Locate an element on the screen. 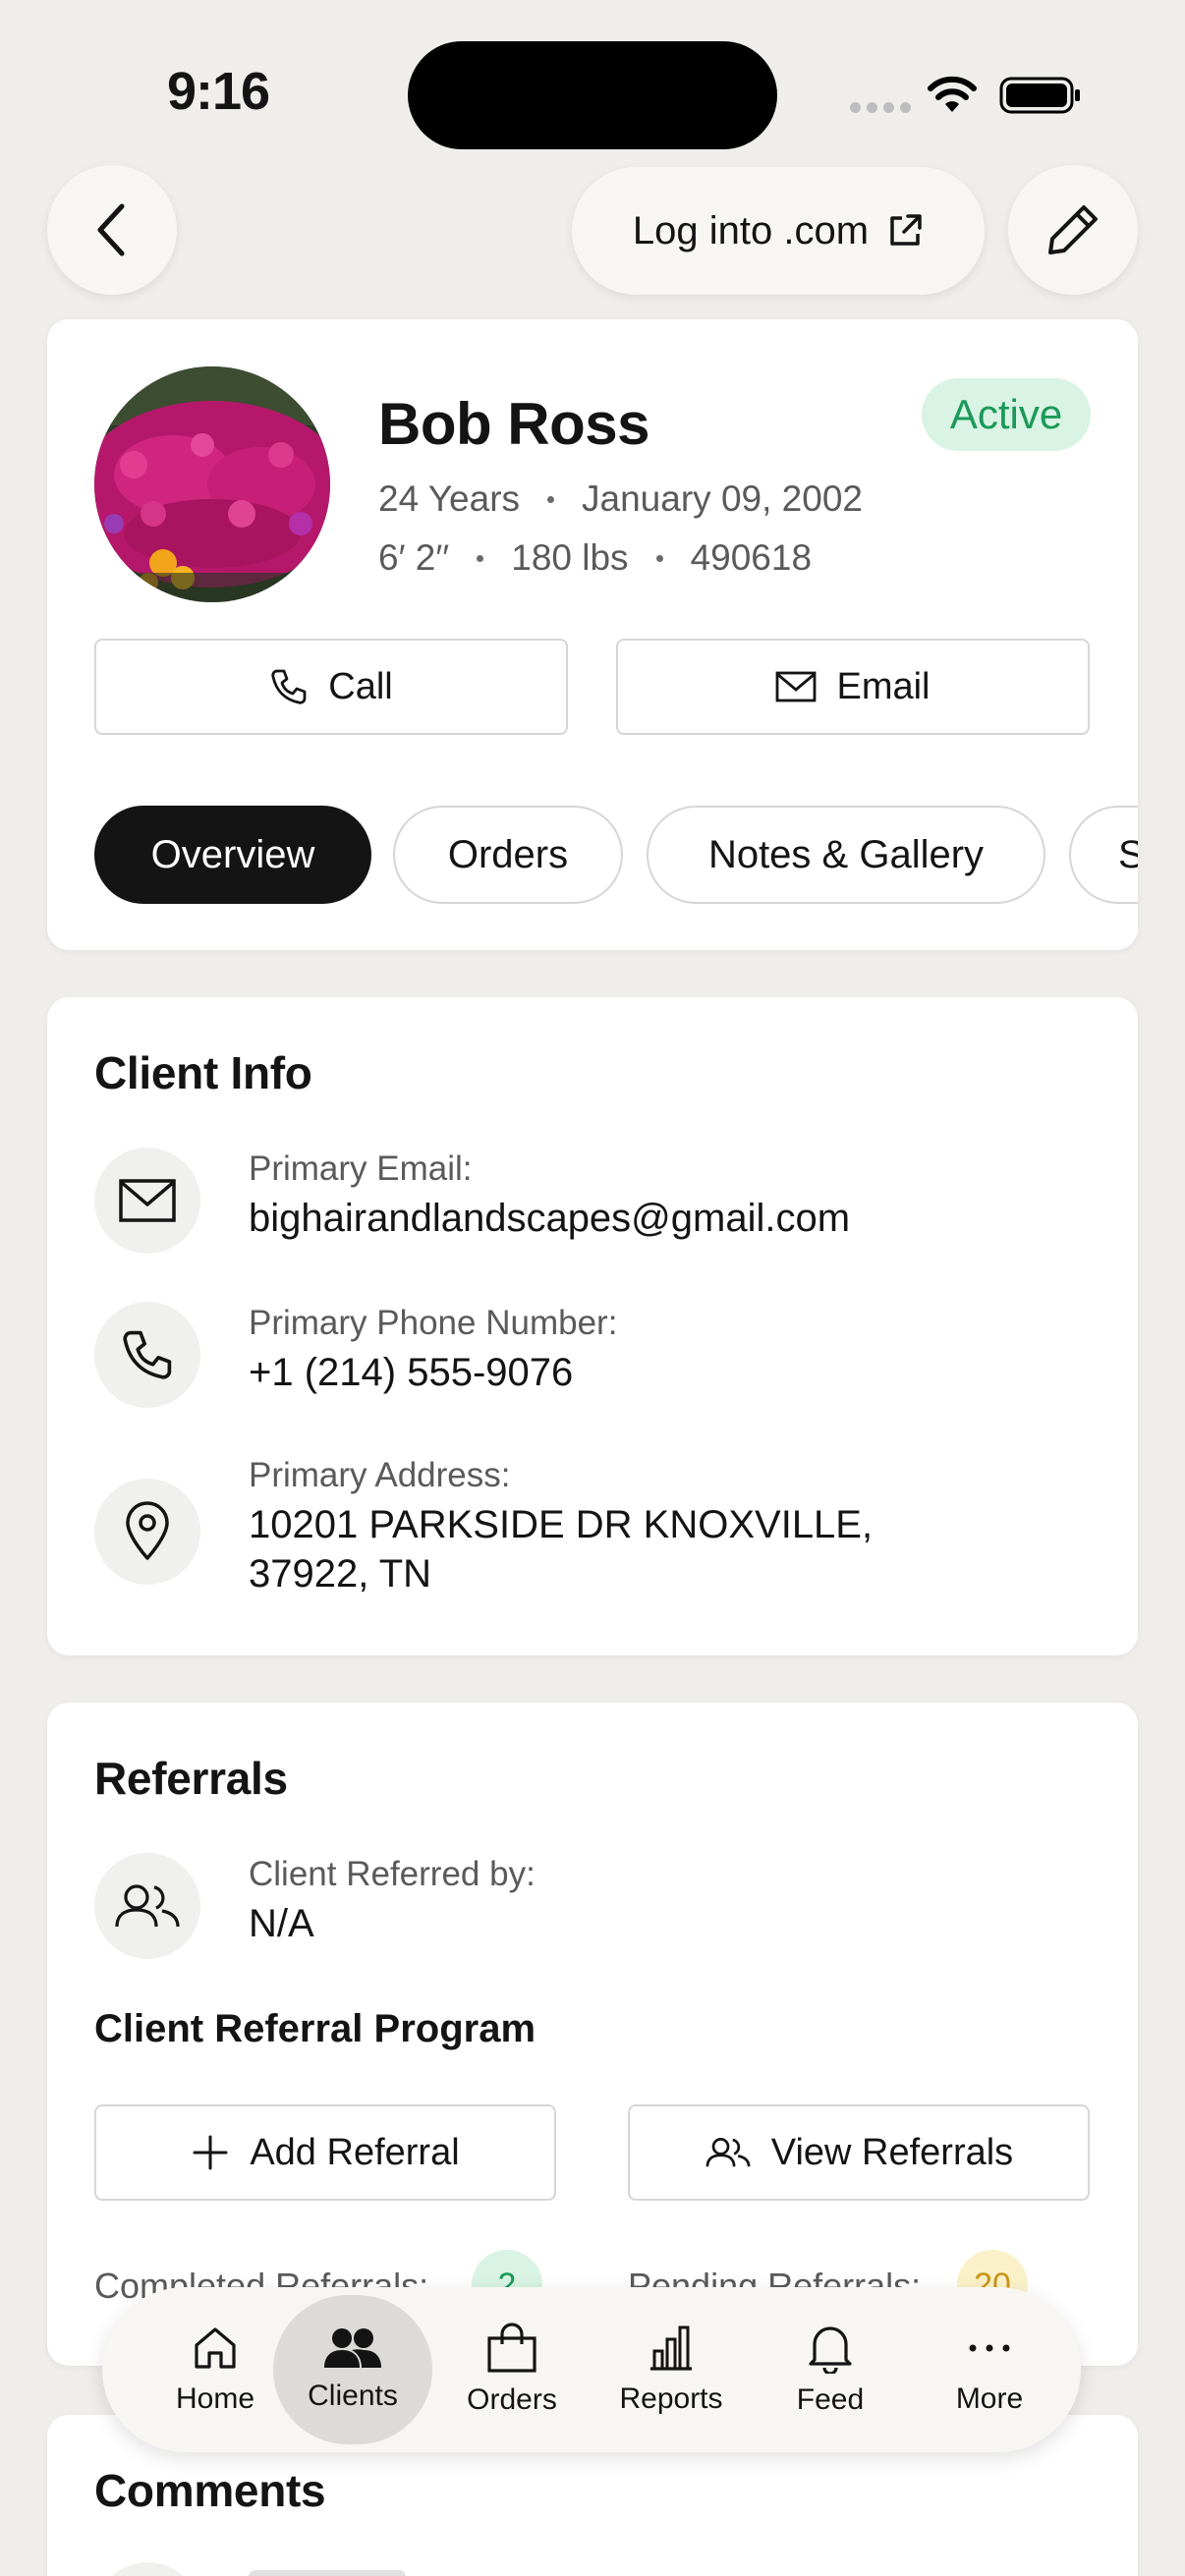  add-referral-button: Add Referral is located at coordinates (325, 2152).